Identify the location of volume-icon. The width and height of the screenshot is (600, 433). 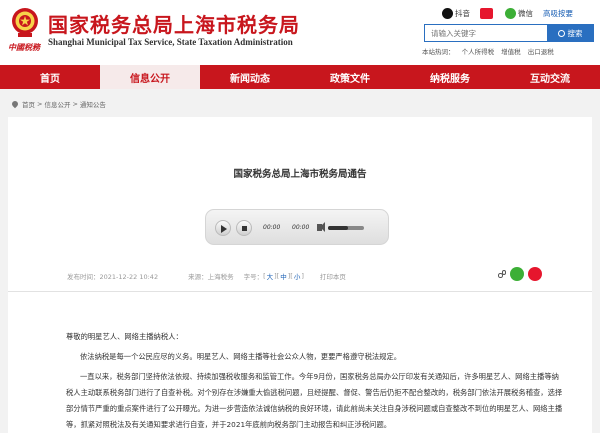
(321, 227).